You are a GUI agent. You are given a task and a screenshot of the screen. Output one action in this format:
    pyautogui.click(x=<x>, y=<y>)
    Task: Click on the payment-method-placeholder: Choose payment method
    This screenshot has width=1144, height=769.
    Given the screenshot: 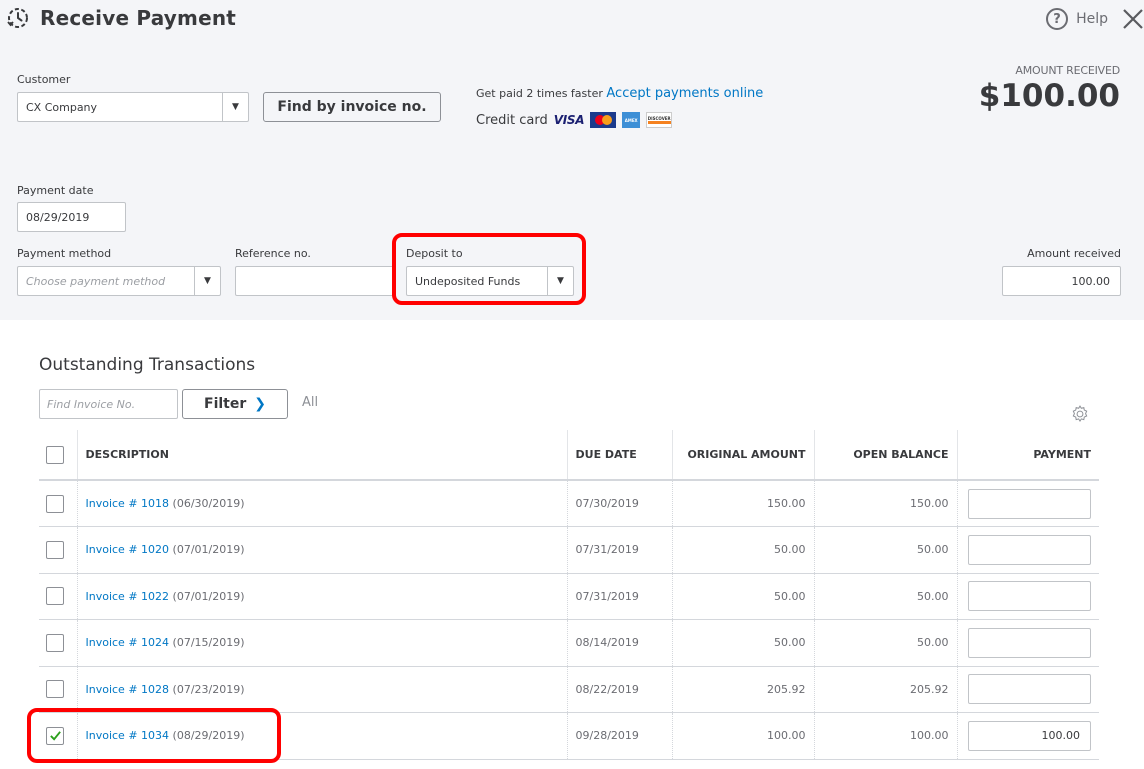 What is the action you would take?
    pyautogui.click(x=96, y=281)
    